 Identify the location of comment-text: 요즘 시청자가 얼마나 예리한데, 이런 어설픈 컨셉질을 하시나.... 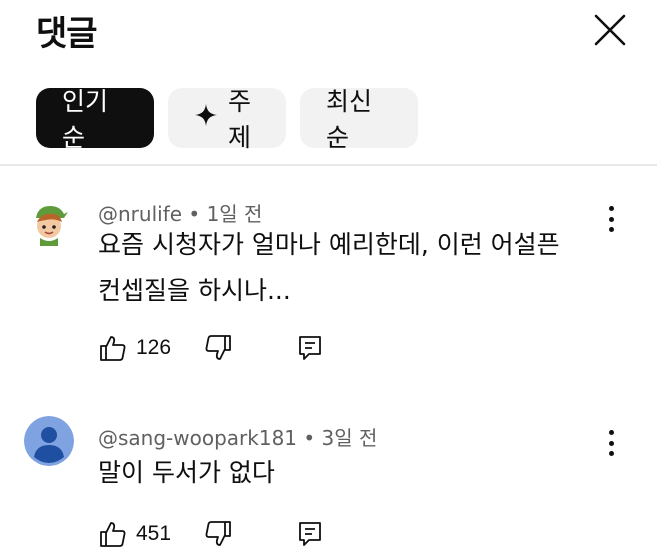
(353, 268).